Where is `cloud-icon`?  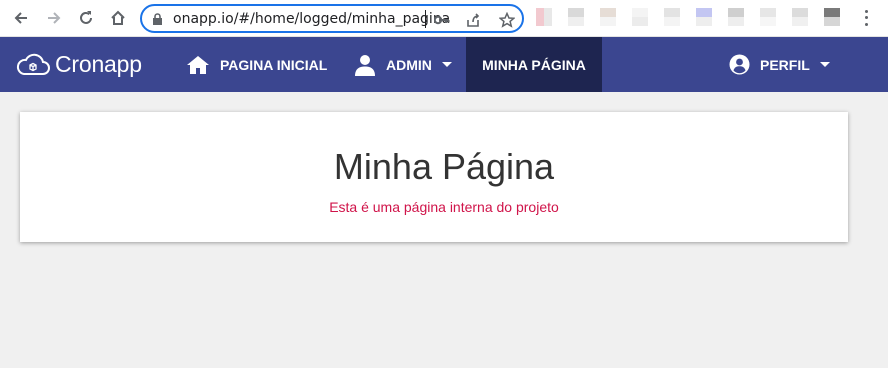 cloud-icon is located at coordinates (33, 64).